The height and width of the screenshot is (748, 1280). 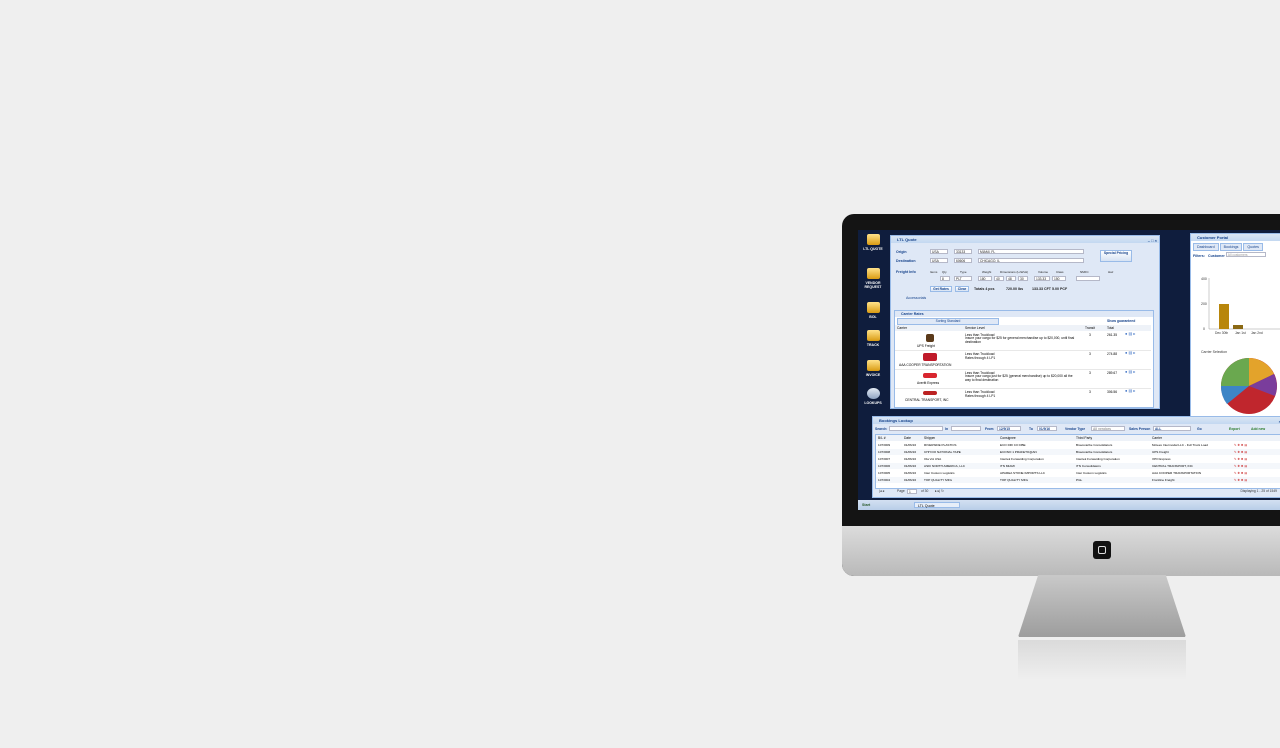 I want to click on destination-zip-input: 60606, so click(x=963, y=260).